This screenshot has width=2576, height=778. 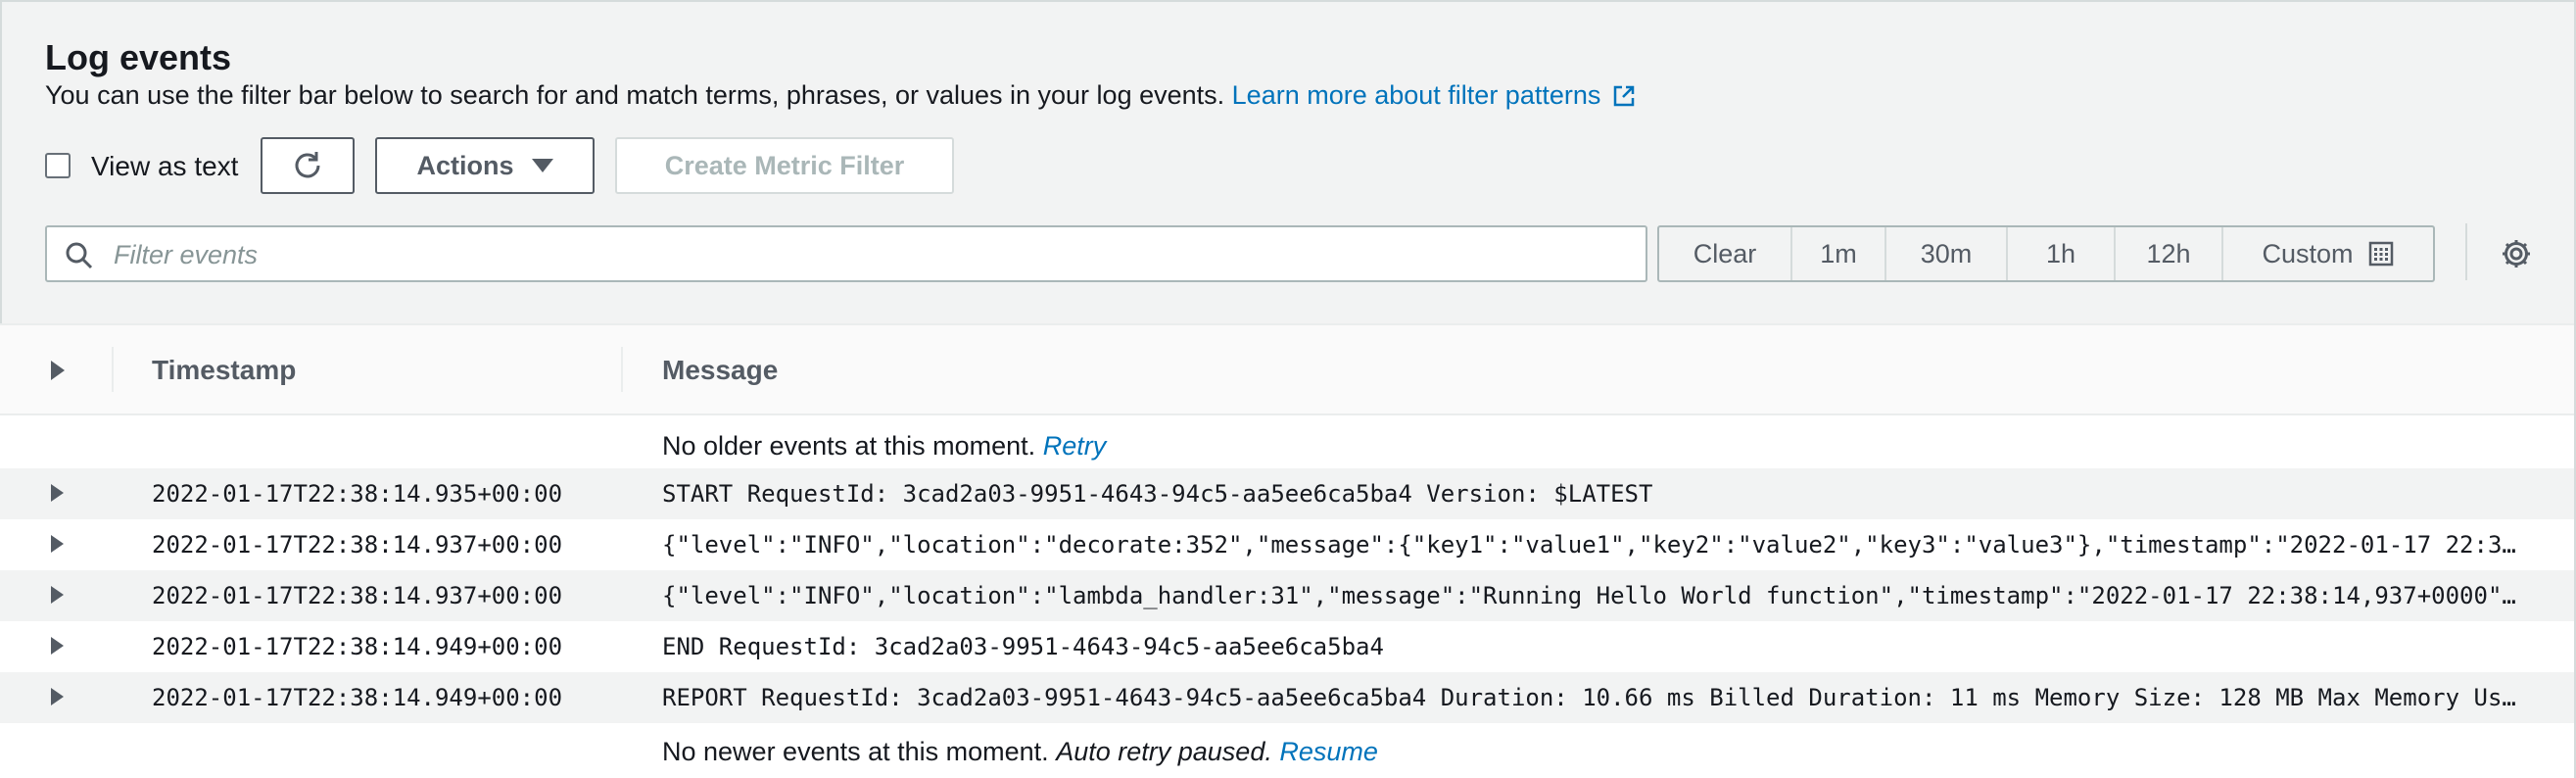 I want to click on time-range-clear: Clear, so click(x=1725, y=253).